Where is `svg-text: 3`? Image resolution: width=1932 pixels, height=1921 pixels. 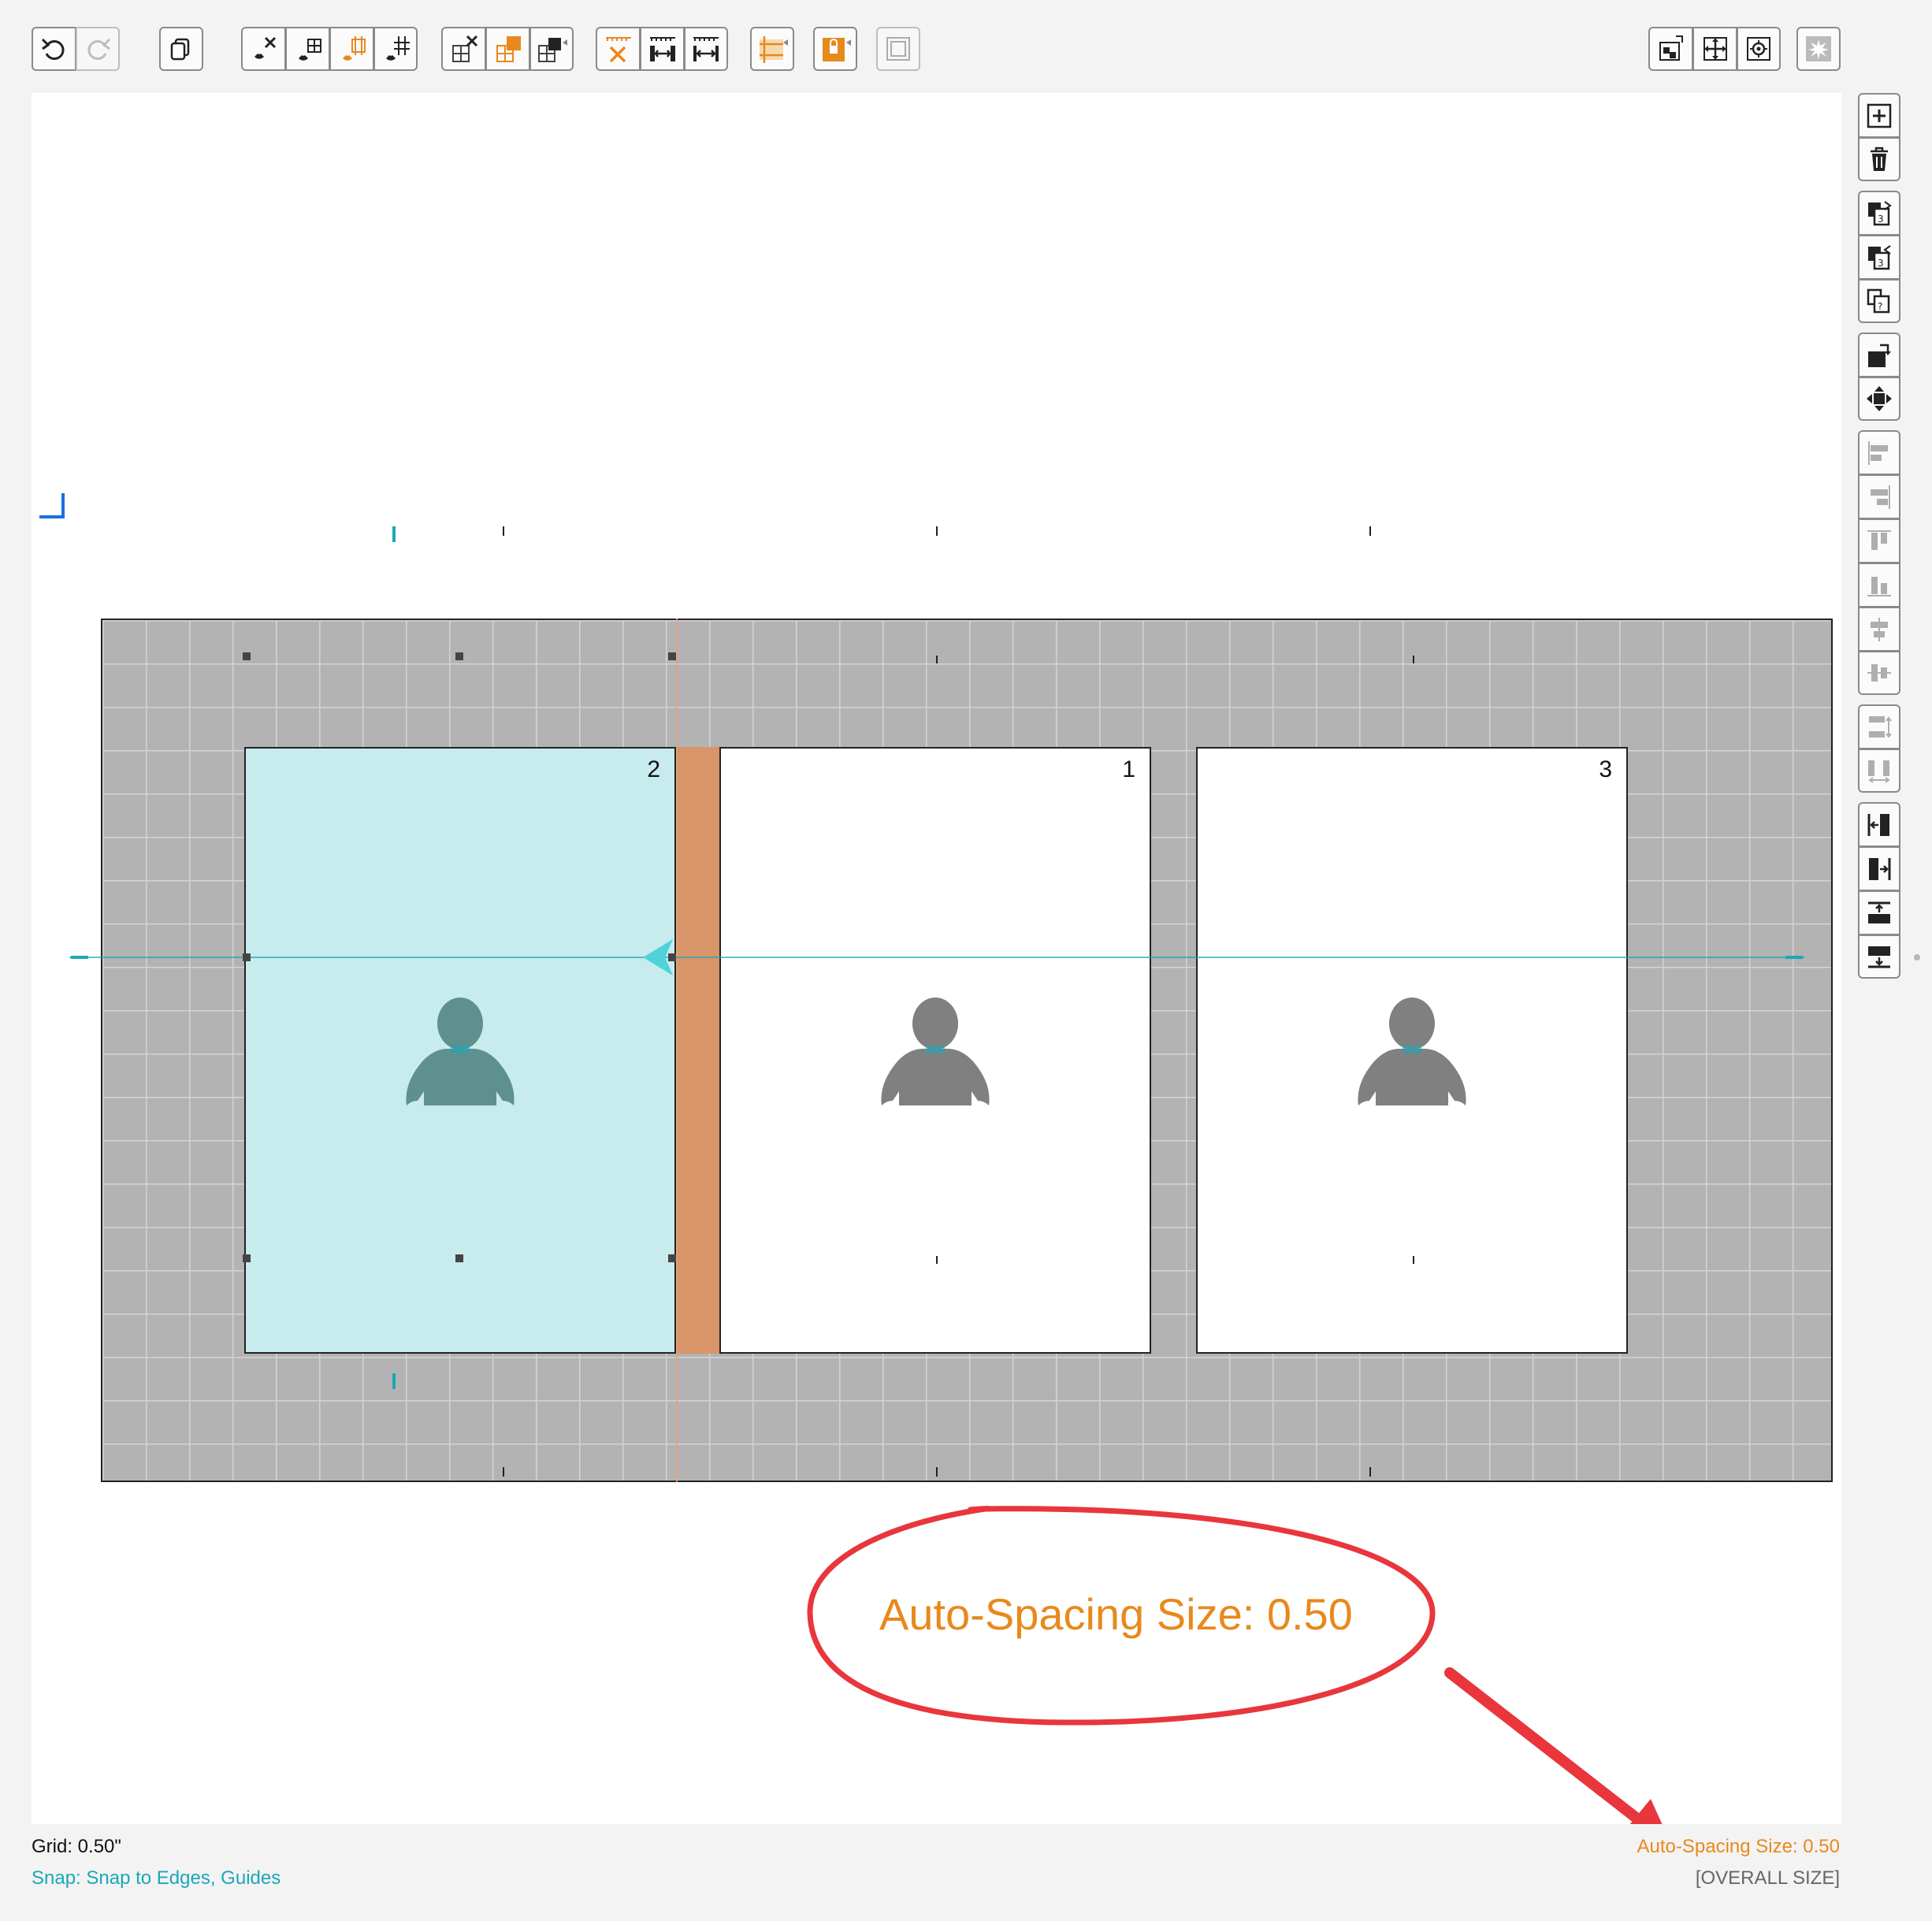 svg-text: 3 is located at coordinates (1881, 264).